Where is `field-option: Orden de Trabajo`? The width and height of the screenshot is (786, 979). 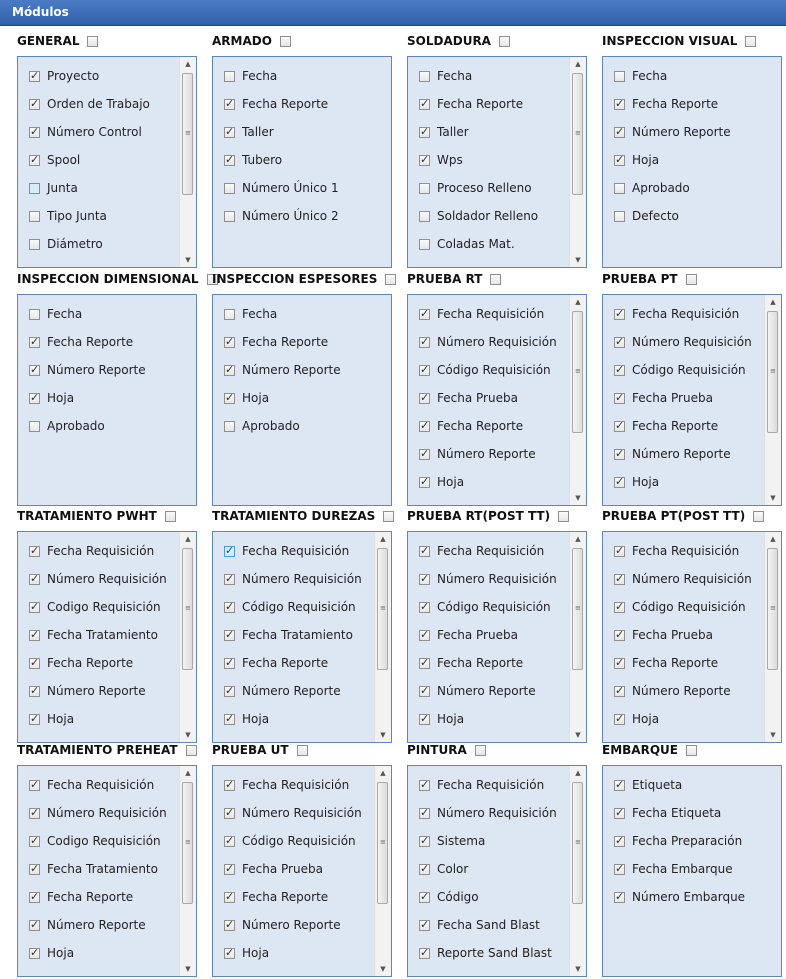 field-option: Orden de Trabajo is located at coordinates (89, 104).